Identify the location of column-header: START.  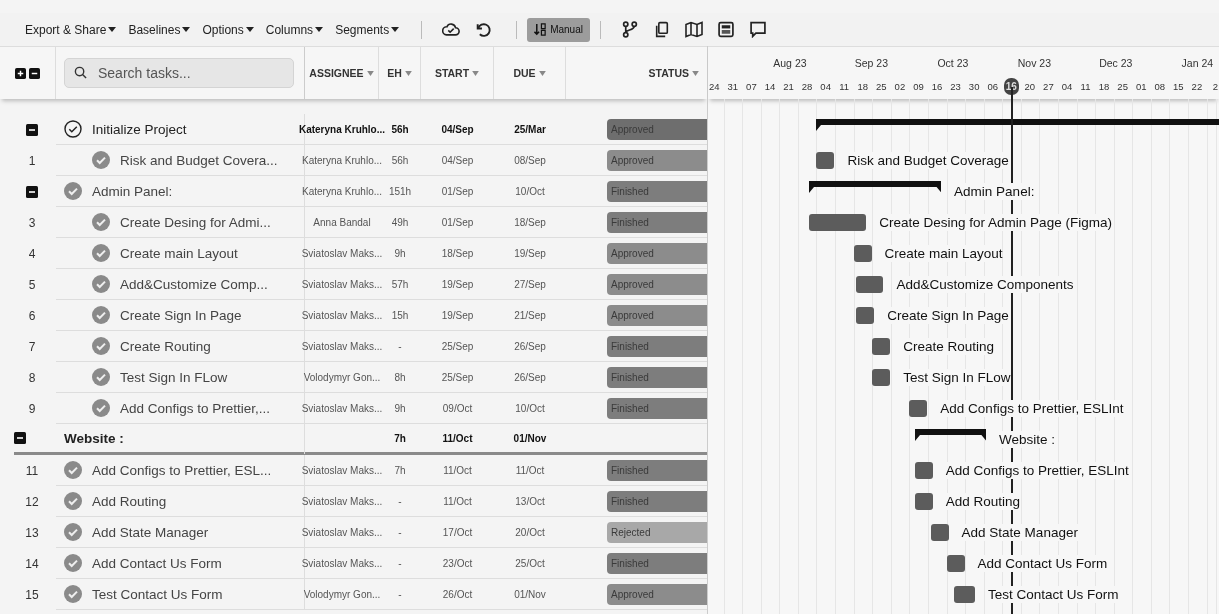
(452, 73).